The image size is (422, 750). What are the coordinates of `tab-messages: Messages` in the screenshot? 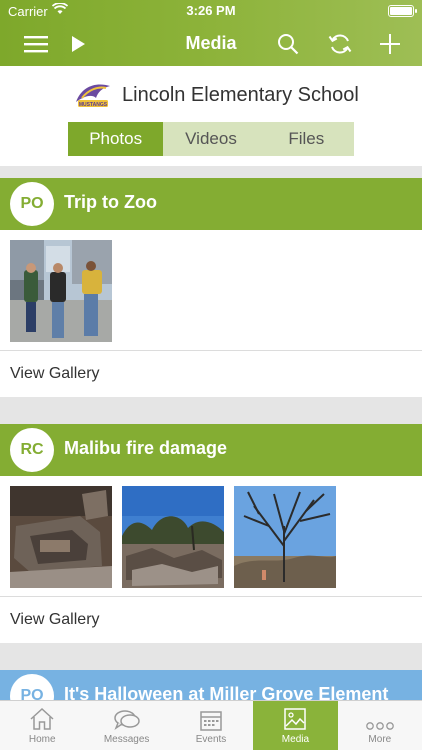 It's located at (126, 725).